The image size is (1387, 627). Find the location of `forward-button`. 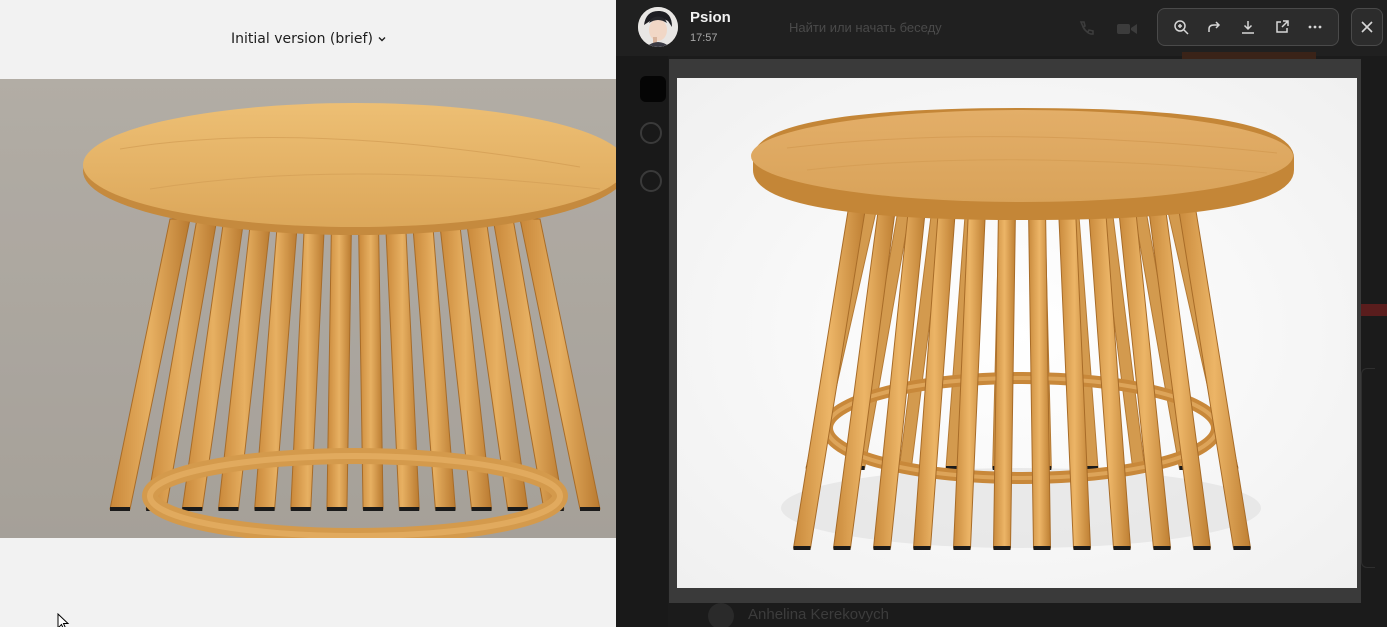

forward-button is located at coordinates (1214, 27).